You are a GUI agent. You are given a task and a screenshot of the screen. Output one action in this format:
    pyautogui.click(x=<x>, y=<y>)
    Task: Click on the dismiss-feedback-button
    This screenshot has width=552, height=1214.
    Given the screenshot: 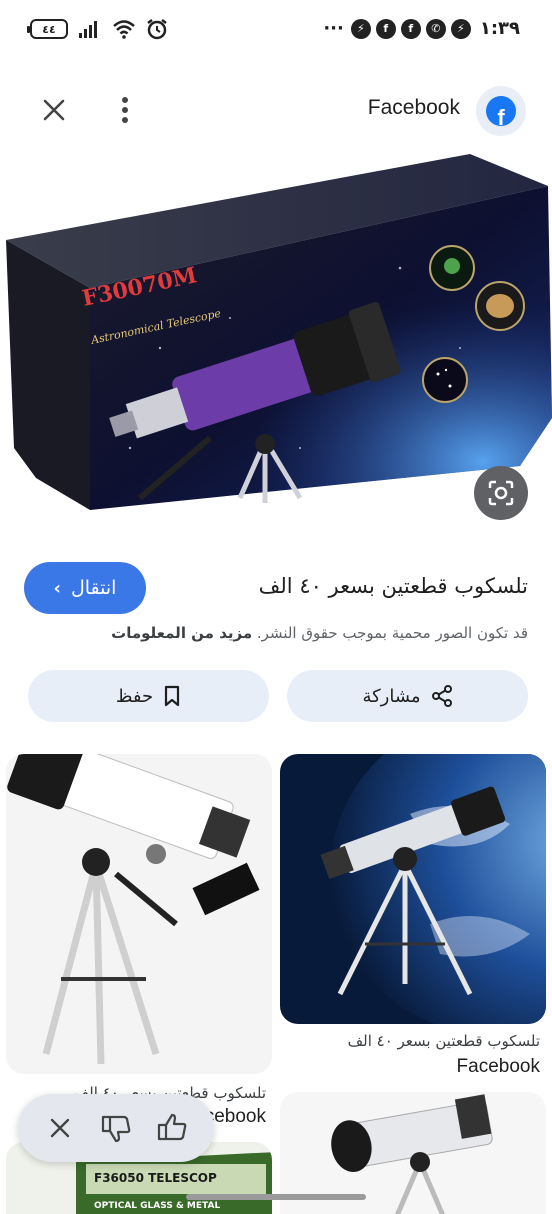 What is the action you would take?
    pyautogui.click(x=60, y=1128)
    